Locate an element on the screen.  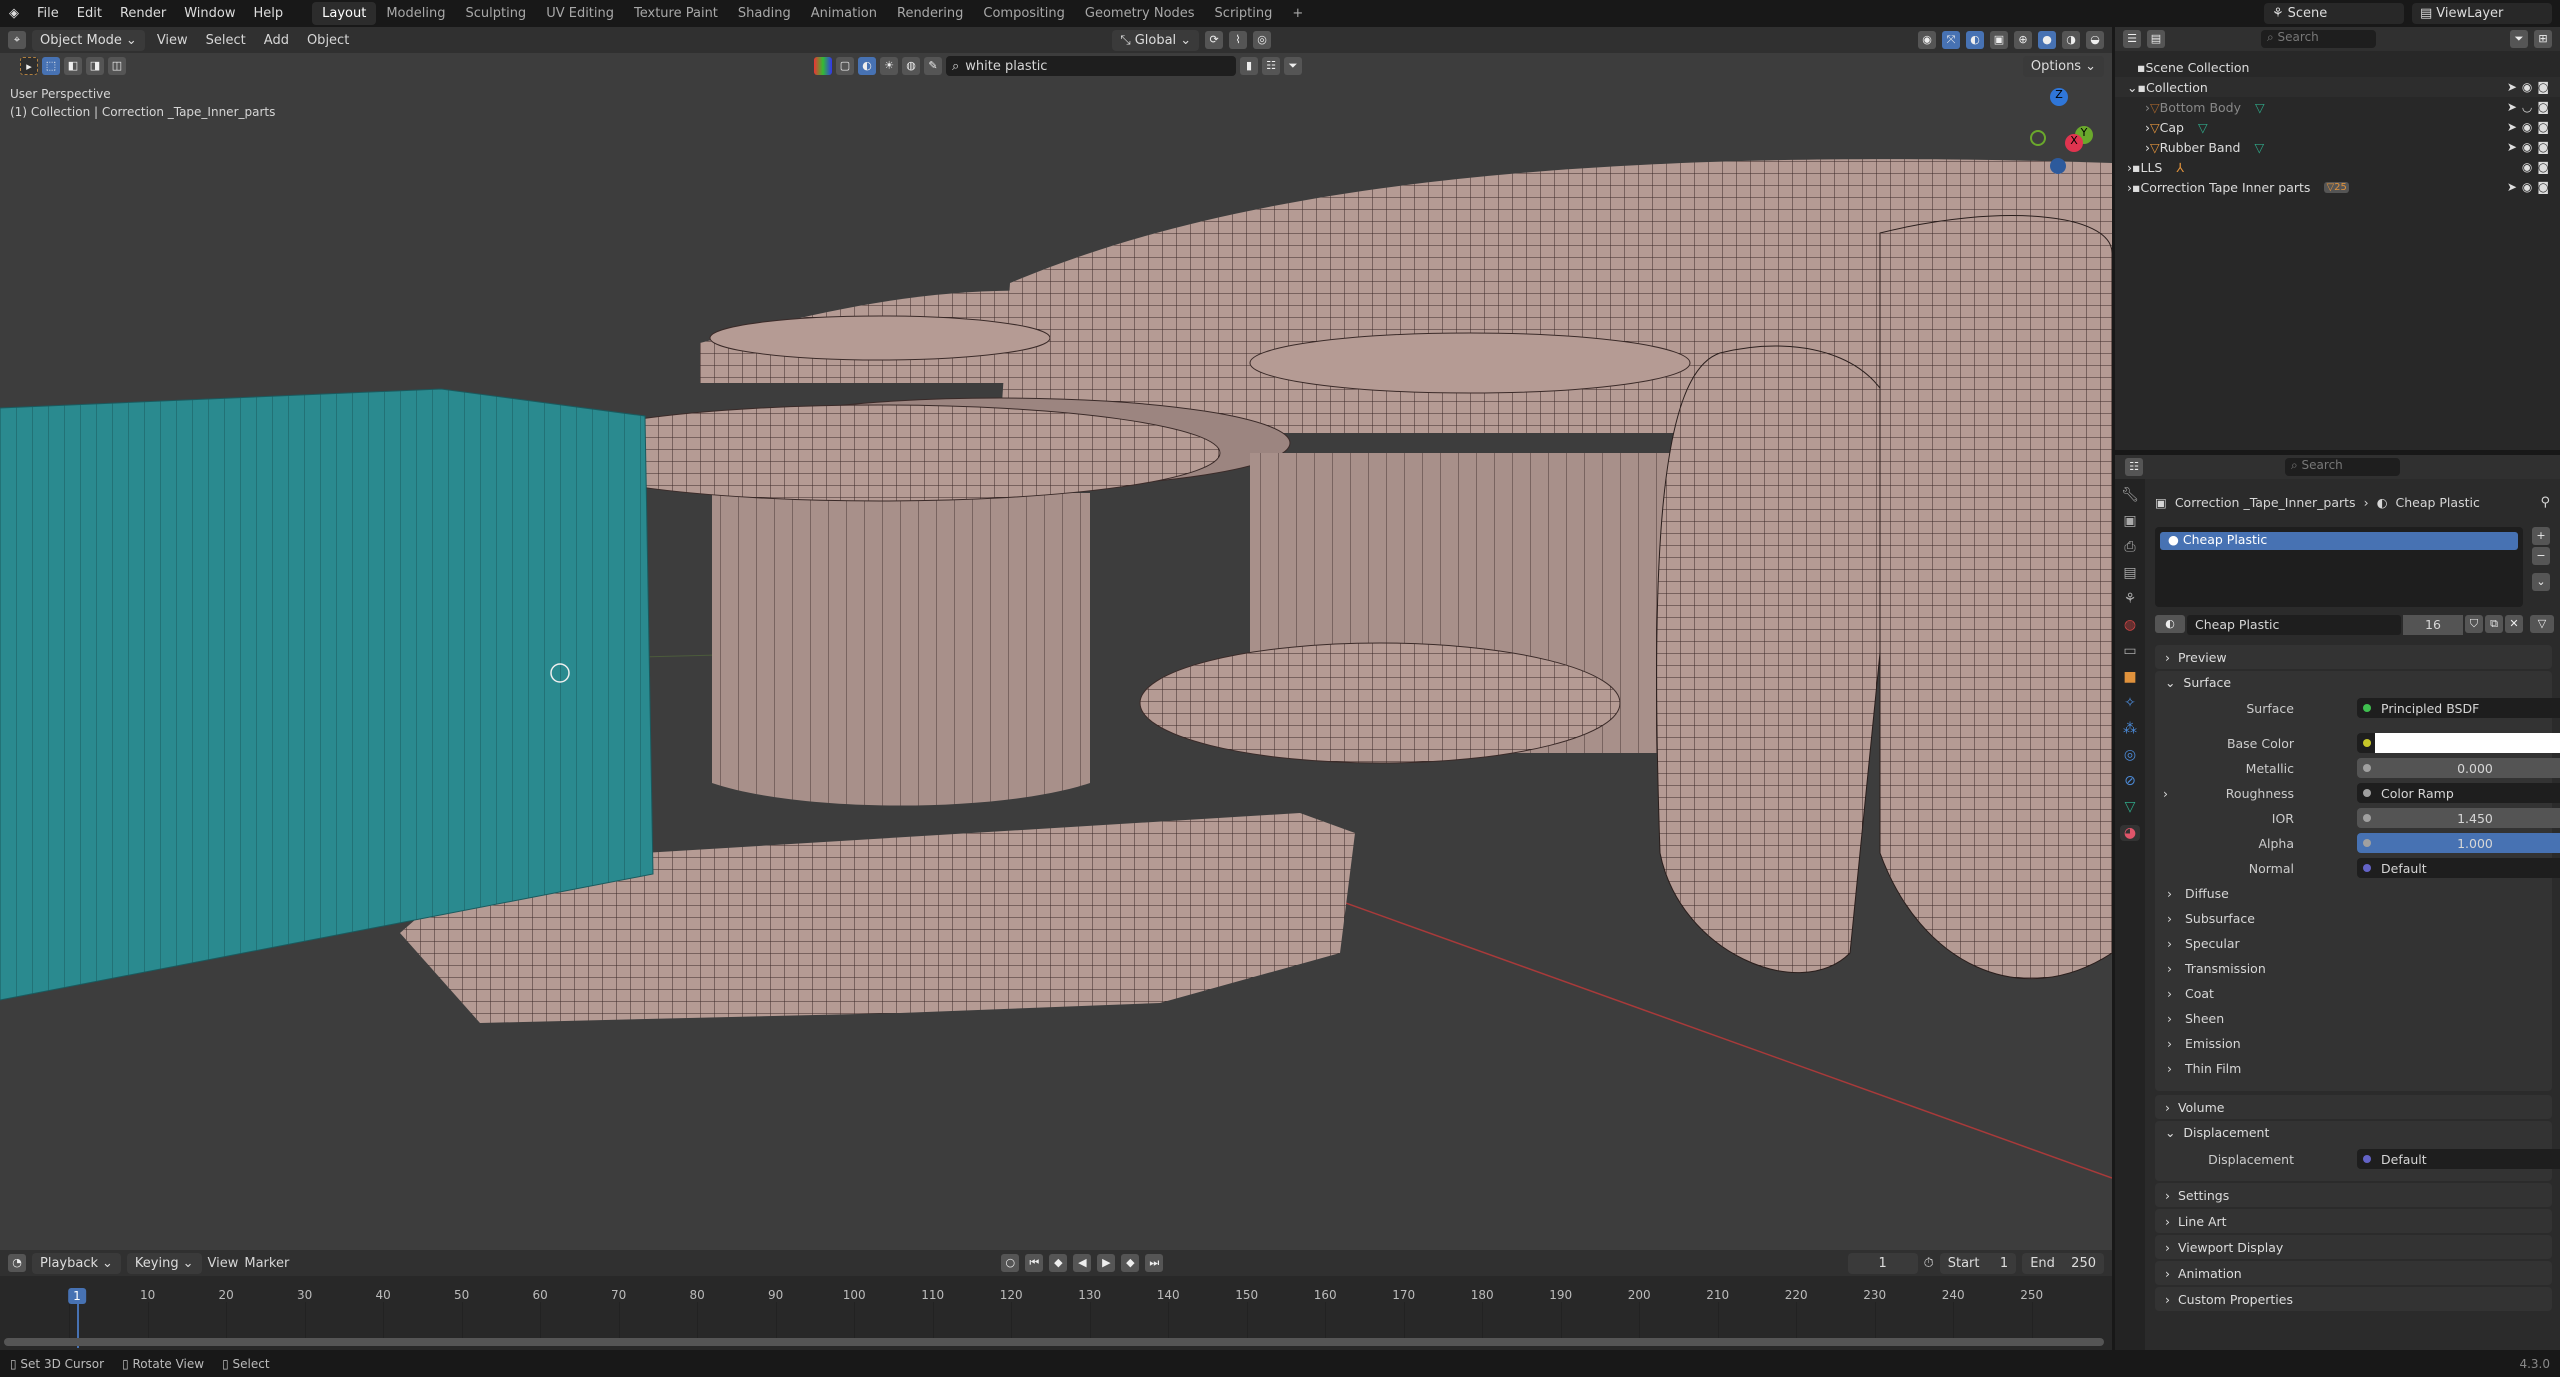
subpanel-sheen: › Sheen is located at coordinates (2353, 1019).